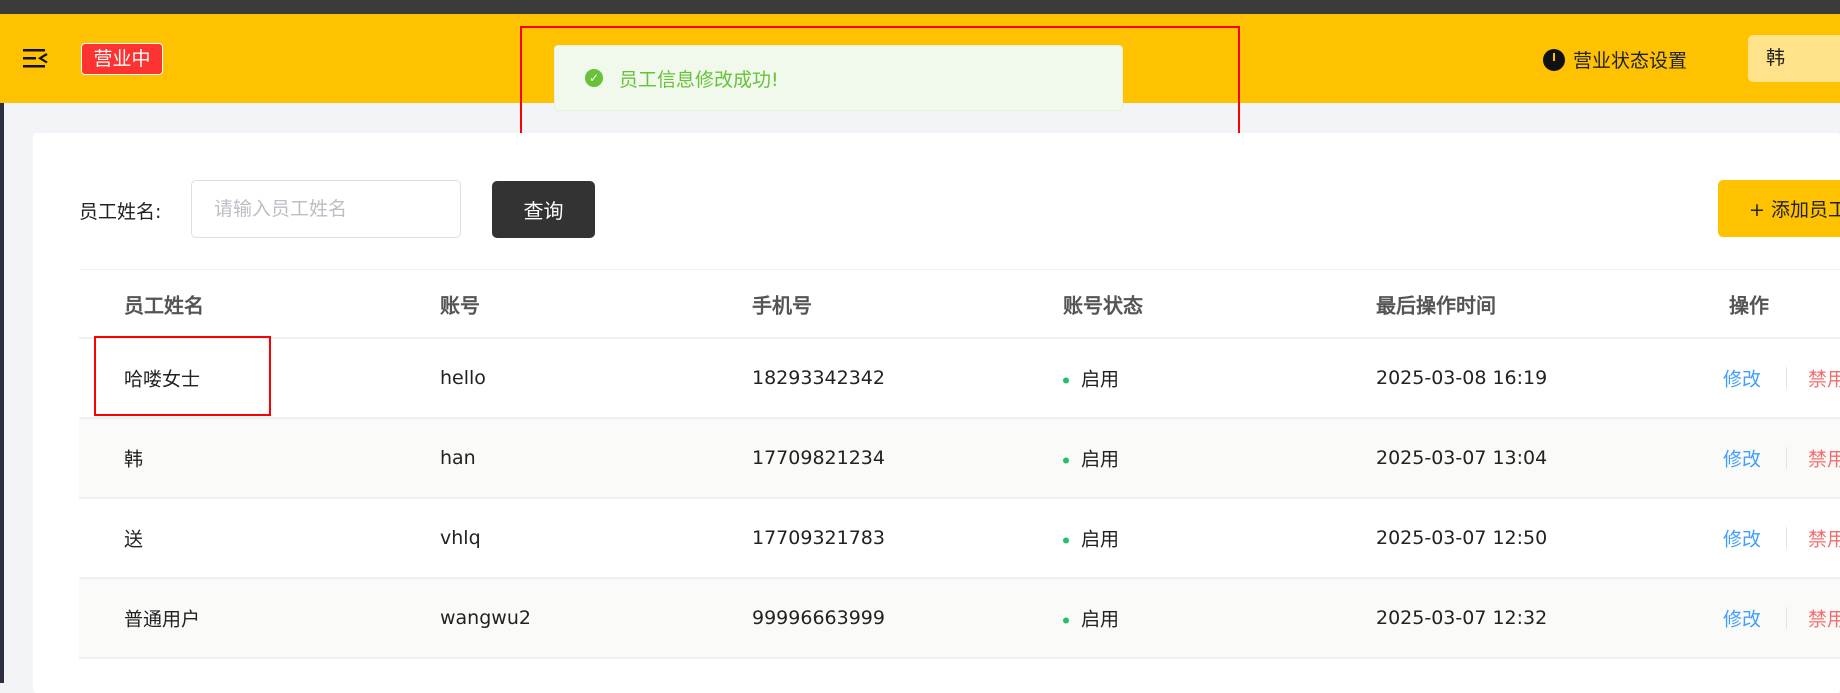 The height and width of the screenshot is (693, 1840). I want to click on table-header: 员工姓名 账号 手机号 账号状态 最后操作时间 操作, so click(959, 304).